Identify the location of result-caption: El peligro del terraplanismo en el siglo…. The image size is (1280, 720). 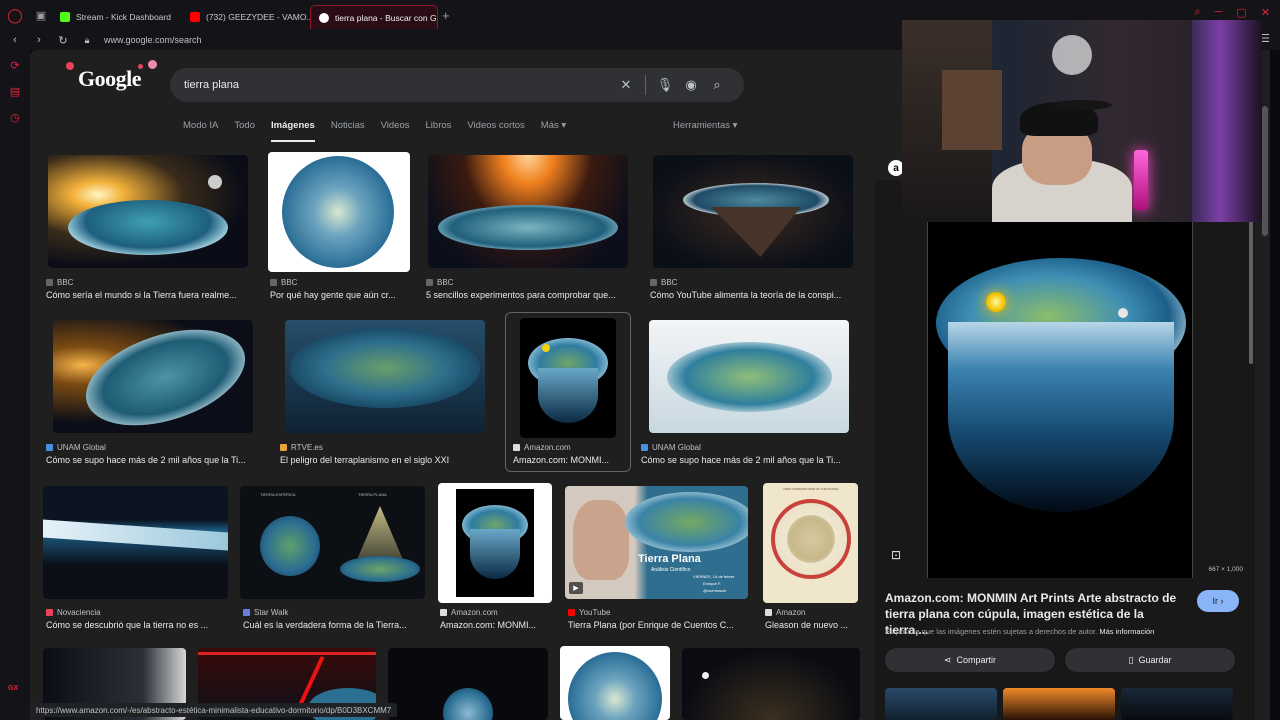
(385, 460).